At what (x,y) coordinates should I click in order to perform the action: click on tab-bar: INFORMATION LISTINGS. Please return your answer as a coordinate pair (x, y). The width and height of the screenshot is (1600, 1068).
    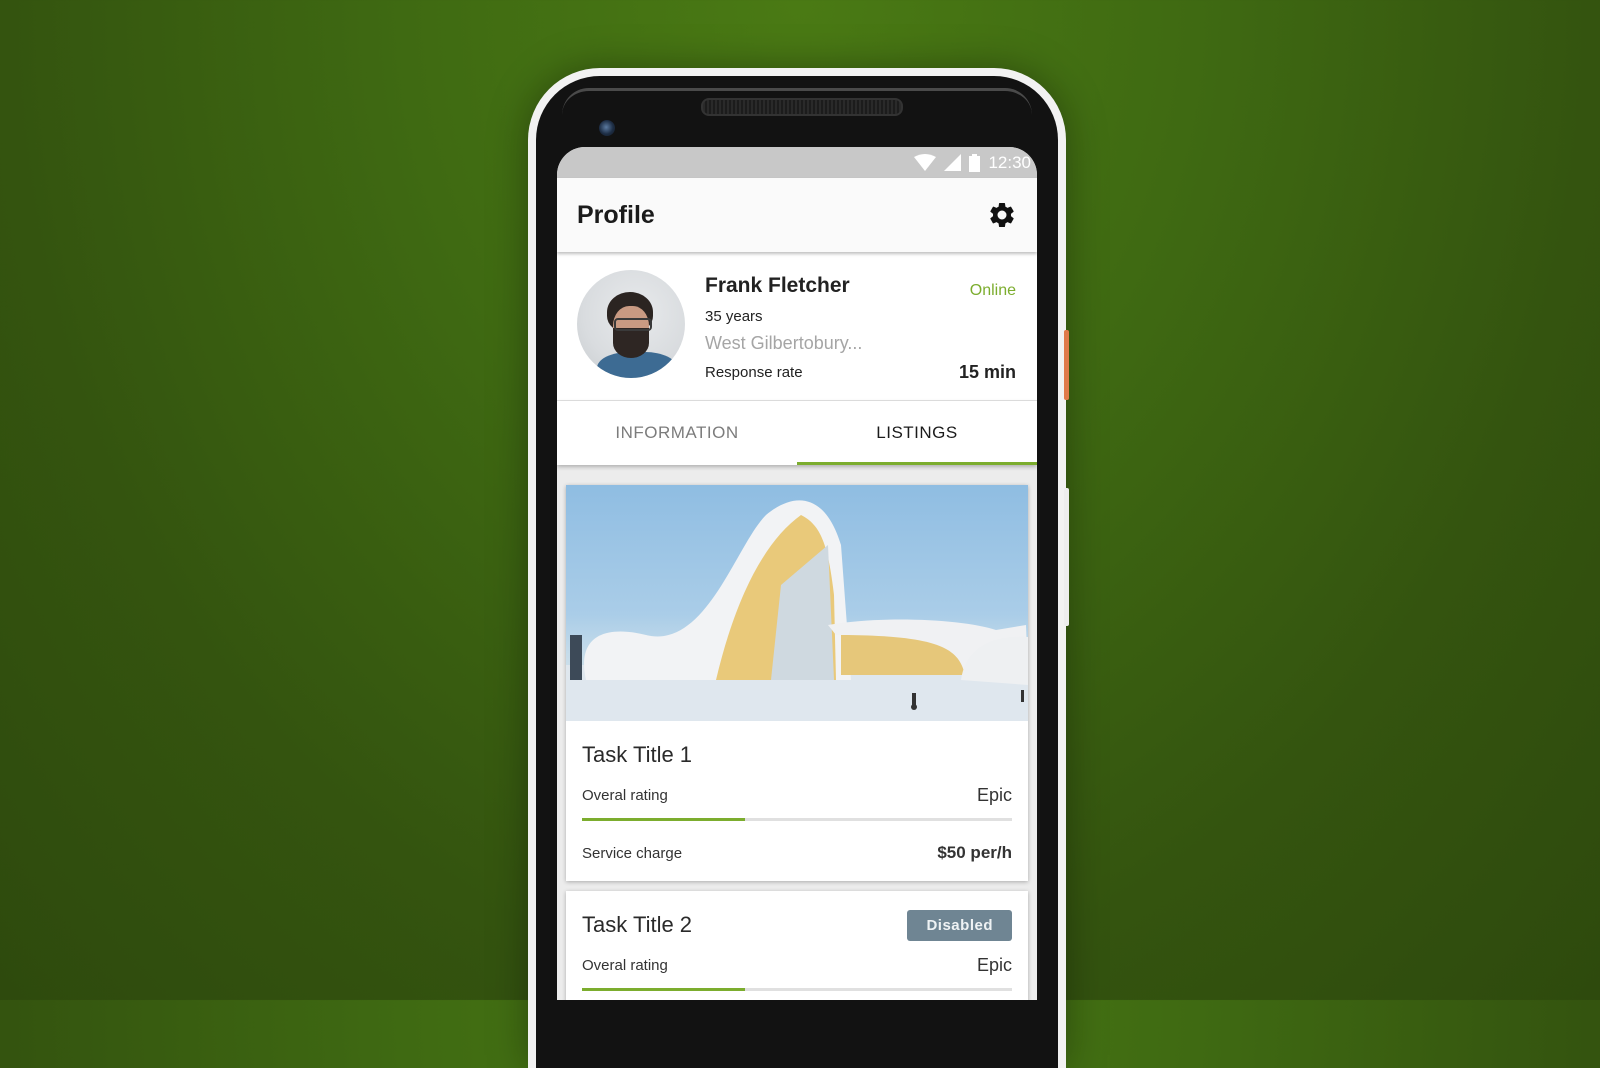
    Looking at the image, I should click on (797, 433).